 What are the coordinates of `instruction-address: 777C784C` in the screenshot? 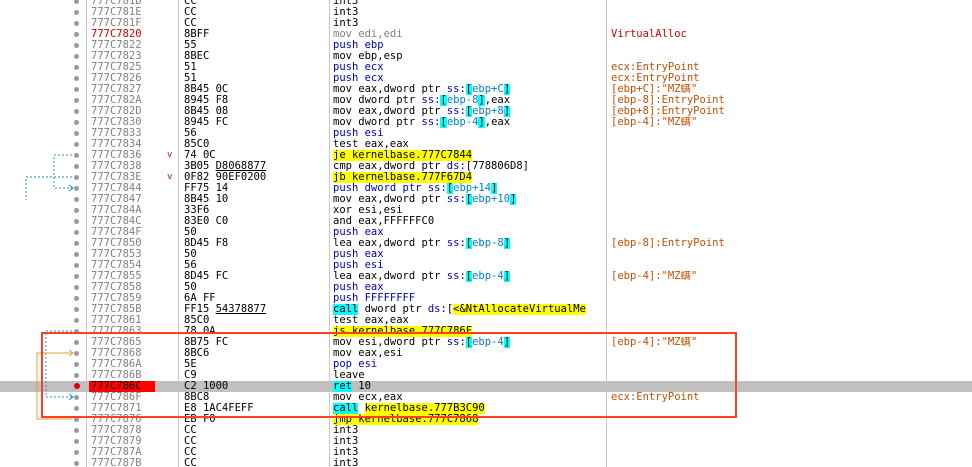 It's located at (126, 221).